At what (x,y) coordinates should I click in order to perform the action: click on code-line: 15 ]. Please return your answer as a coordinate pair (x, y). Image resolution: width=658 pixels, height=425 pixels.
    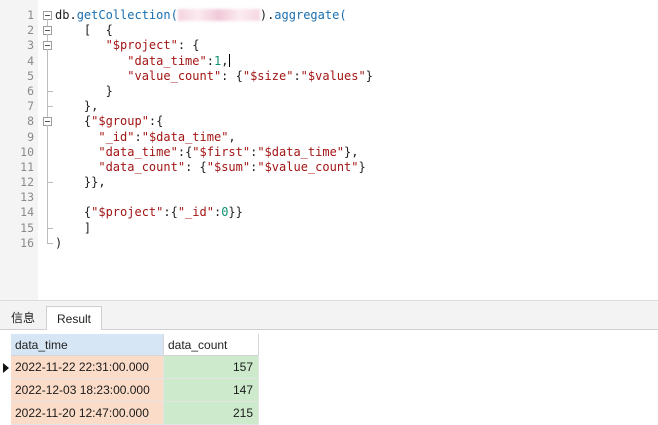
    Looking at the image, I should click on (329, 228).